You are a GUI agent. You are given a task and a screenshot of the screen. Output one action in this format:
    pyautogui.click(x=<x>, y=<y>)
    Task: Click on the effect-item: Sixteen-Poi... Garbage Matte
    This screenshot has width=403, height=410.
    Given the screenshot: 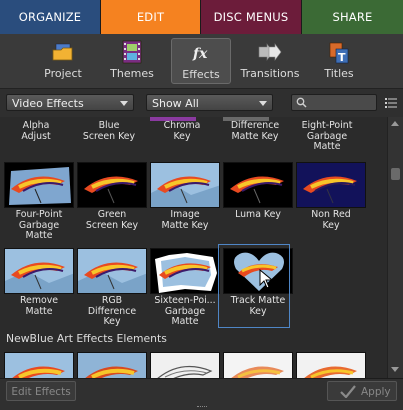 What is the action you would take?
    pyautogui.click(x=185, y=287)
    